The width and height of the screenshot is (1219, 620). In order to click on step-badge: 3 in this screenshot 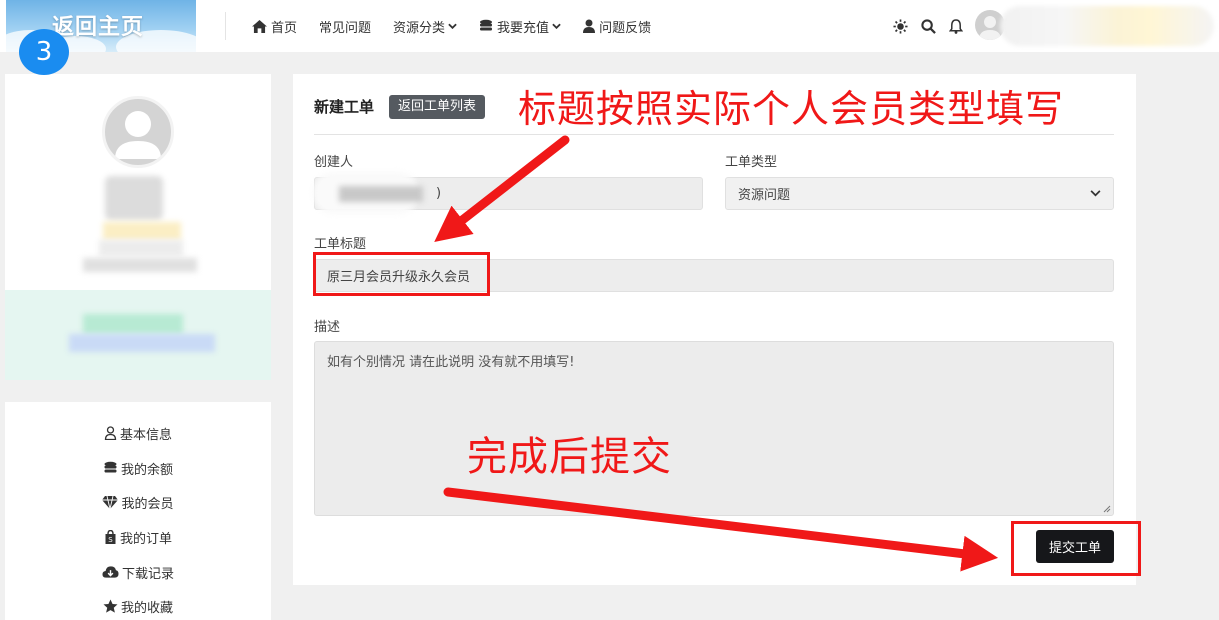, I will do `click(44, 52)`.